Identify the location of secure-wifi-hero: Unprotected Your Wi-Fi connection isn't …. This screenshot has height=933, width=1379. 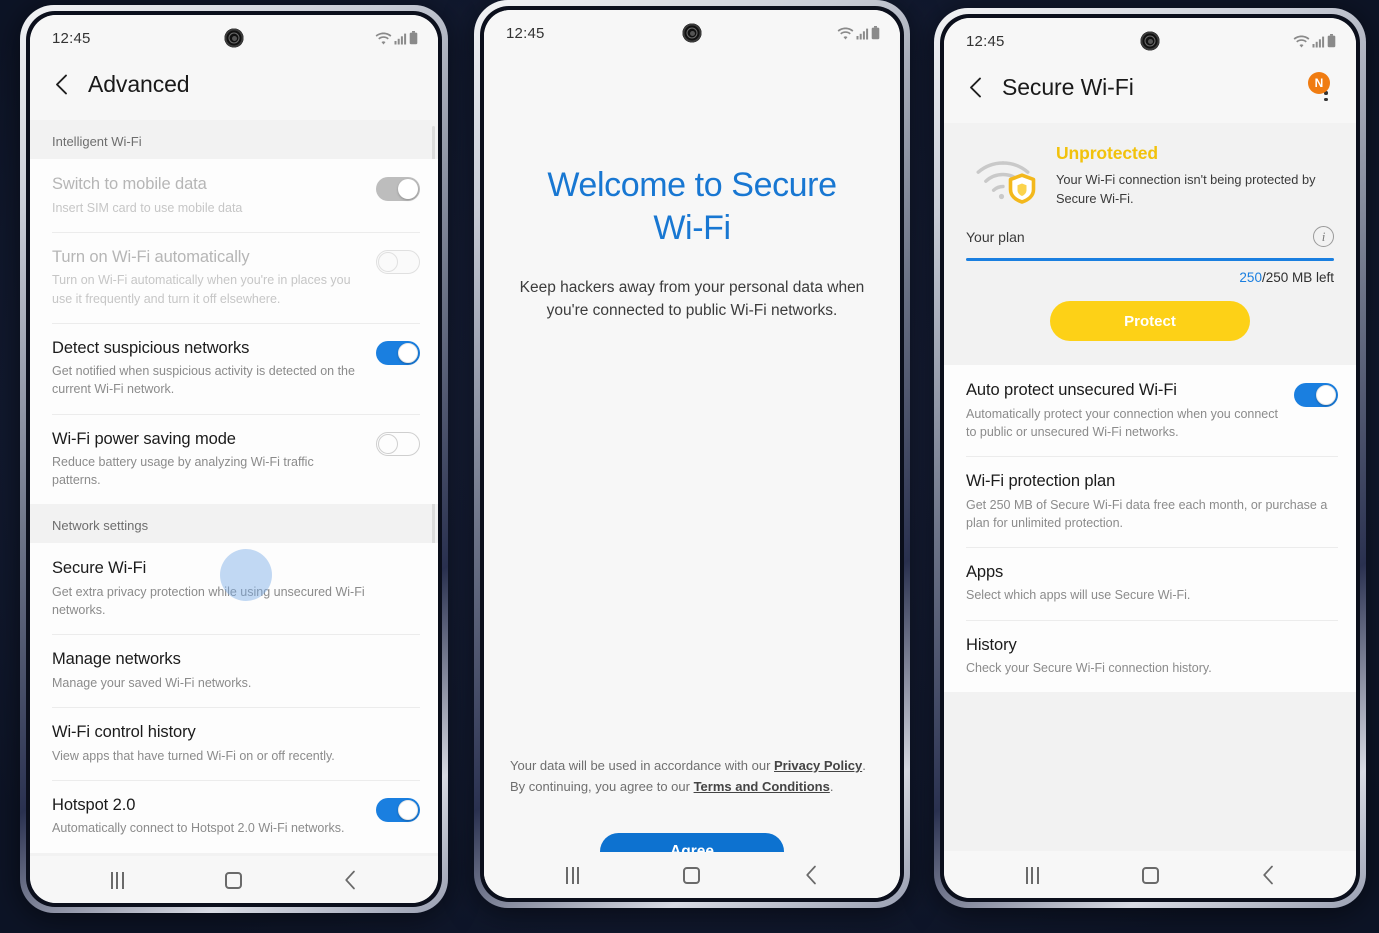
(1150, 244).